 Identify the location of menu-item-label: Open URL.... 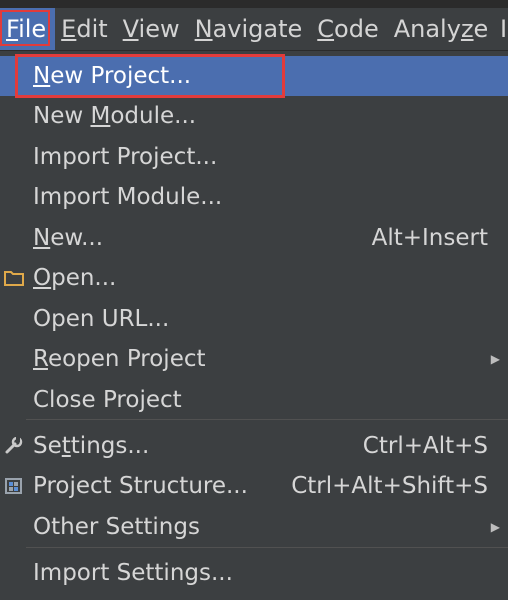
(101, 319).